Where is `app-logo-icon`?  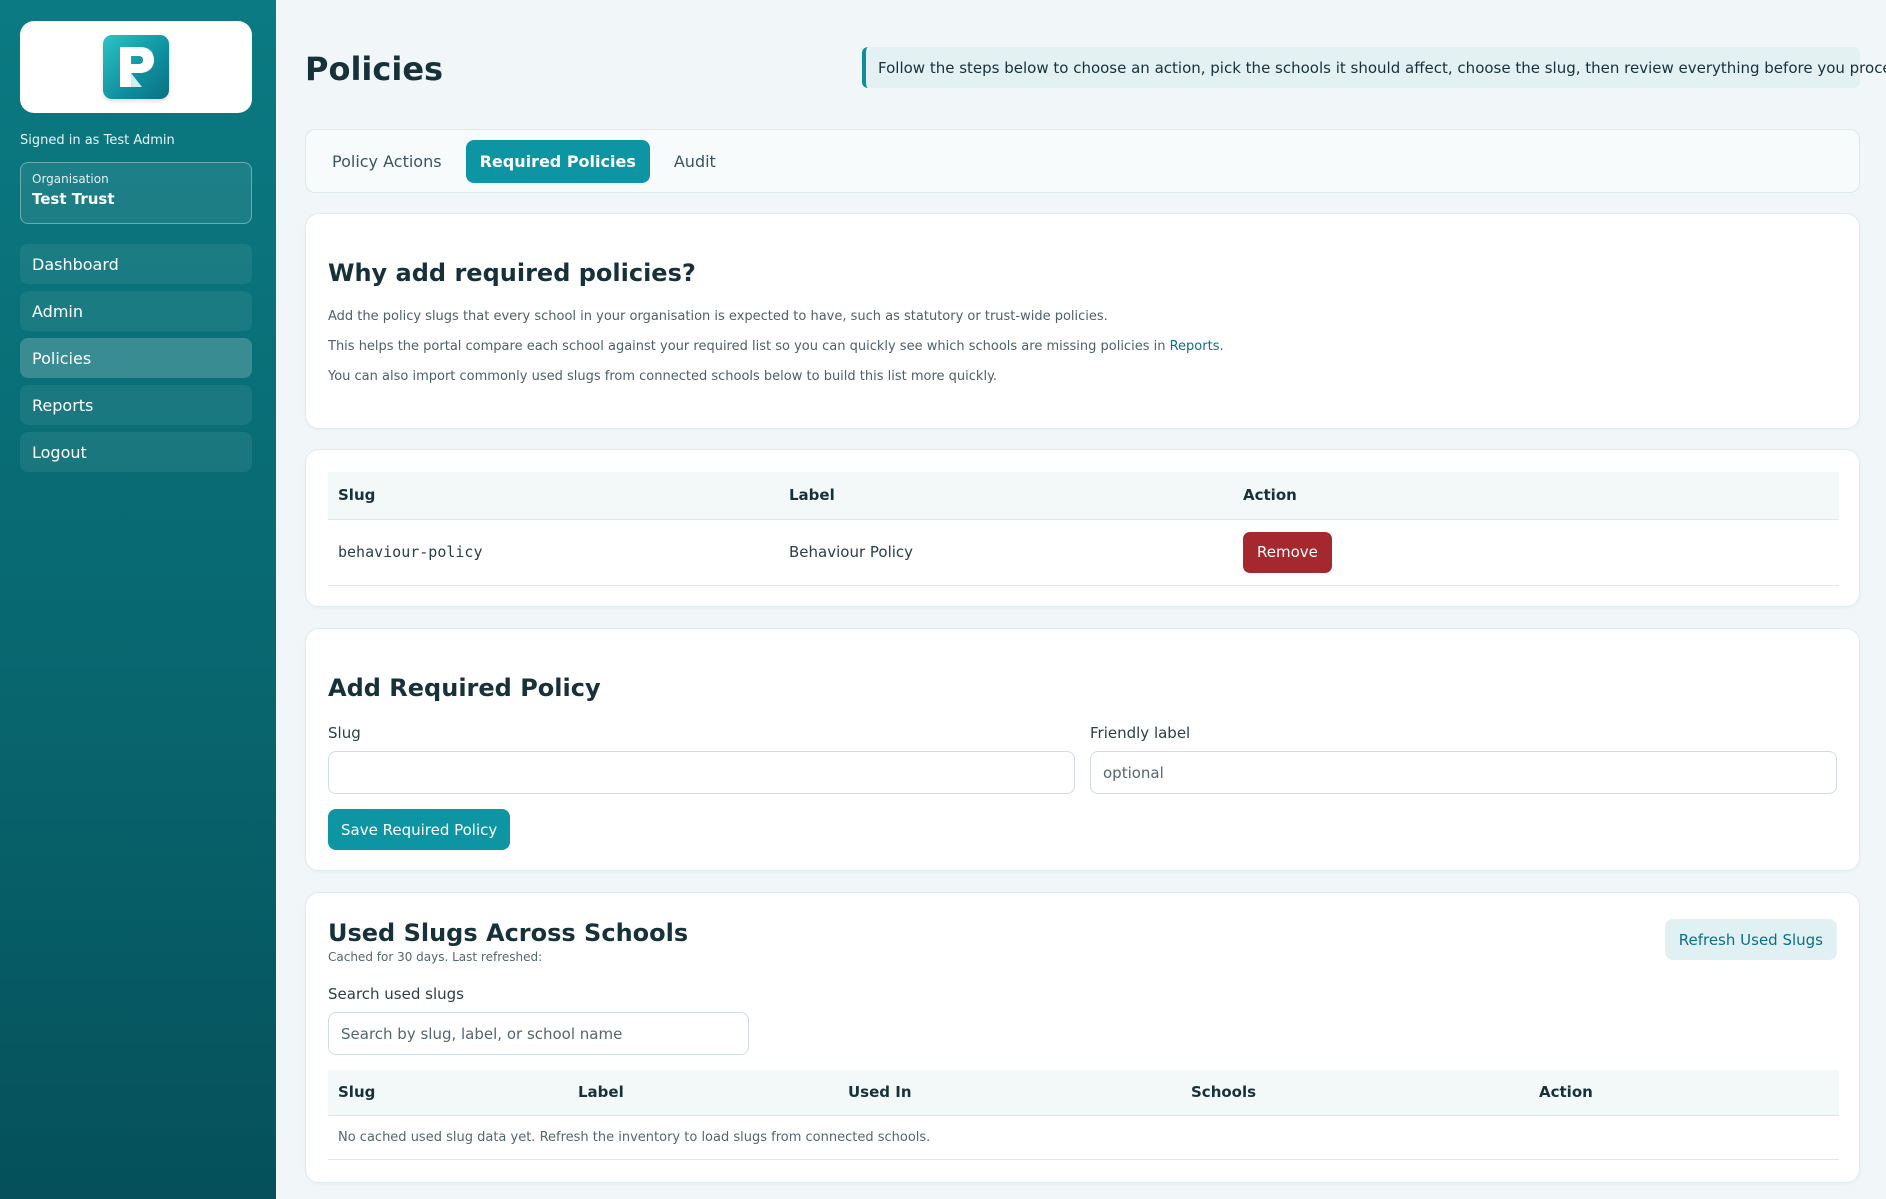 app-logo-icon is located at coordinates (136, 67).